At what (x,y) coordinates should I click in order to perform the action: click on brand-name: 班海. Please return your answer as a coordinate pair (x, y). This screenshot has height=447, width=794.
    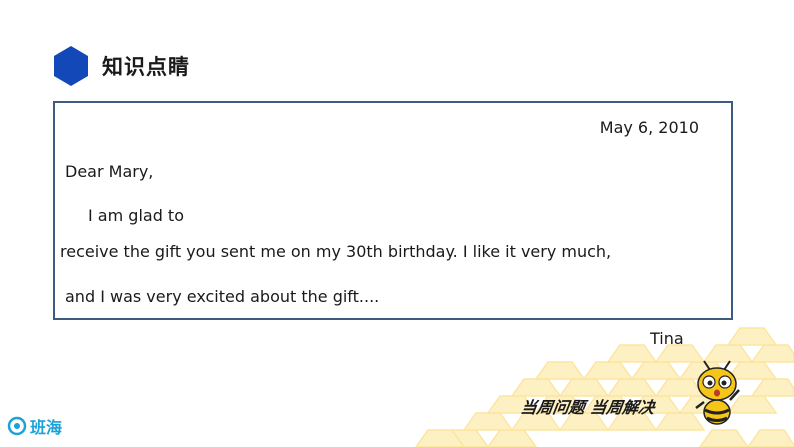
    Looking at the image, I should click on (46, 427).